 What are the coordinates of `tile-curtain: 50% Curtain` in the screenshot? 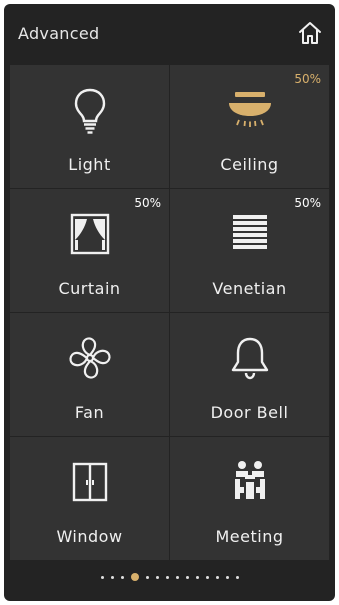 It's located at (89, 250).